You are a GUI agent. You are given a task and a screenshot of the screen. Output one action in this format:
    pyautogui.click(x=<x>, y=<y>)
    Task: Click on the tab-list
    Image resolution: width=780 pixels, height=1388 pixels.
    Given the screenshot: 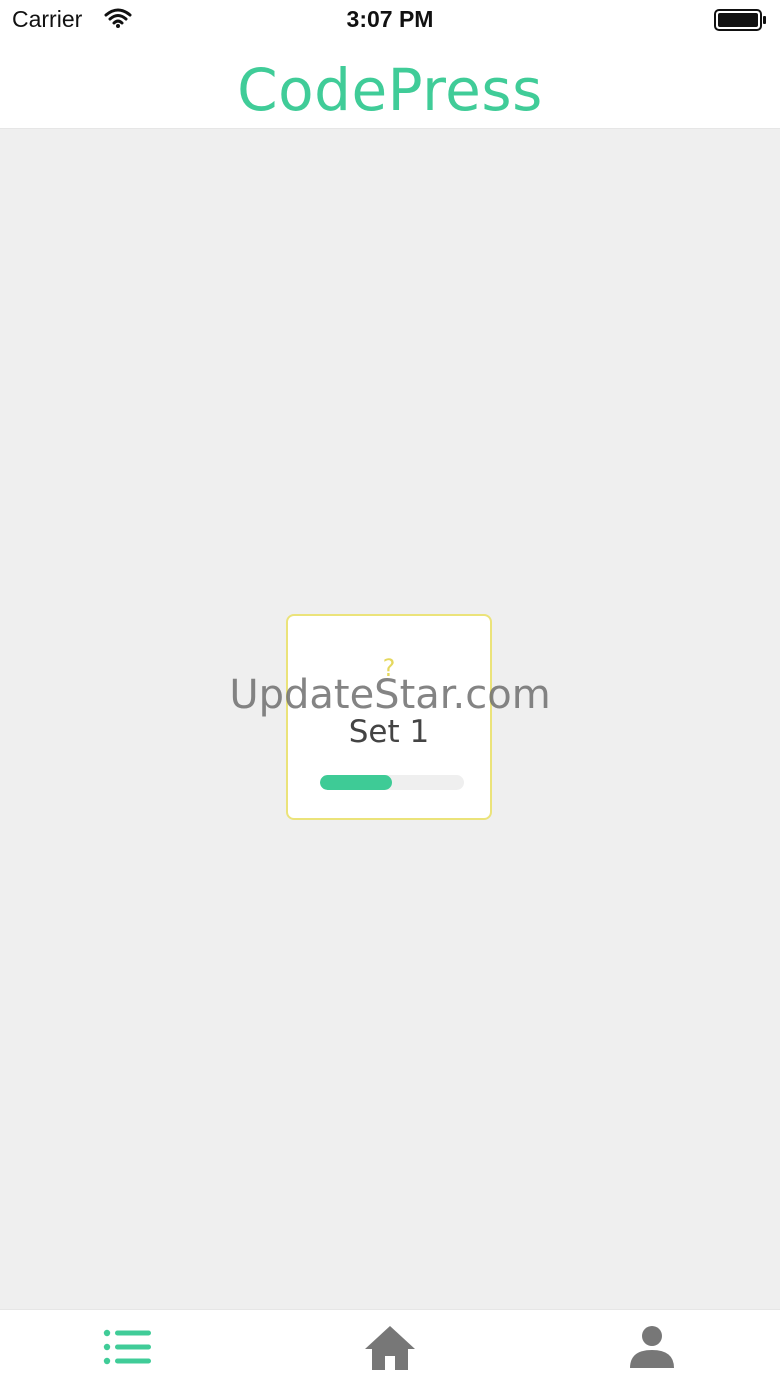 What is the action you would take?
    pyautogui.click(x=128, y=1349)
    